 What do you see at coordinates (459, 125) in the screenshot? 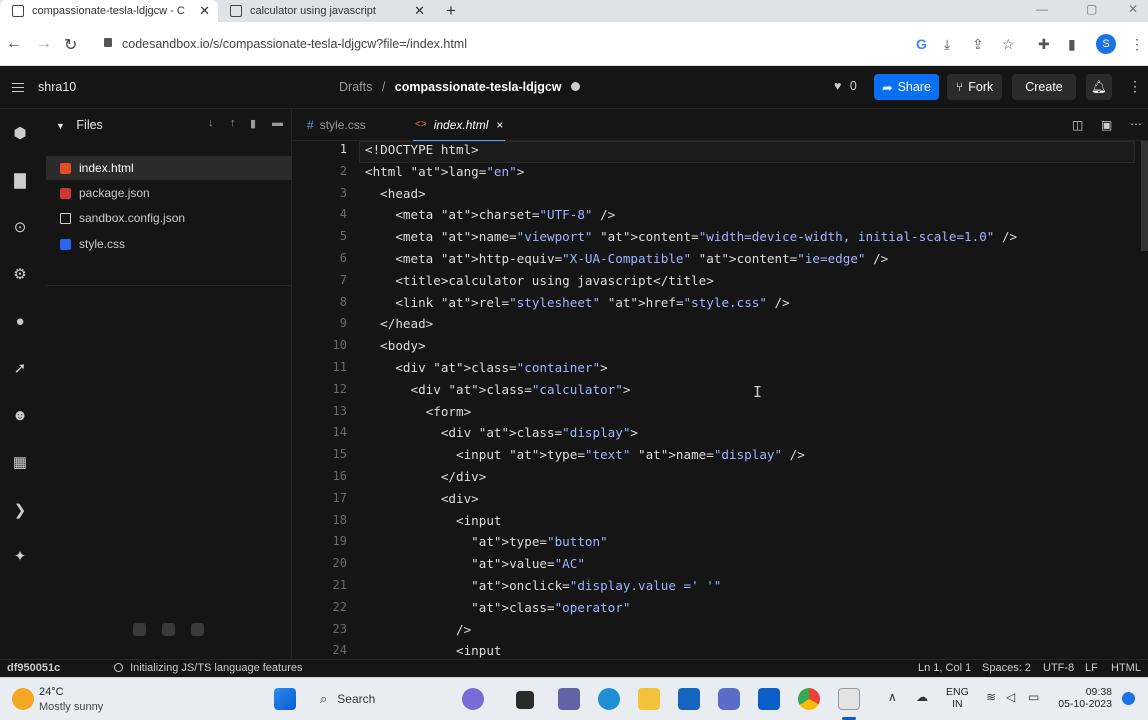
I see `tab-index-html: <> index.html ×` at bounding box center [459, 125].